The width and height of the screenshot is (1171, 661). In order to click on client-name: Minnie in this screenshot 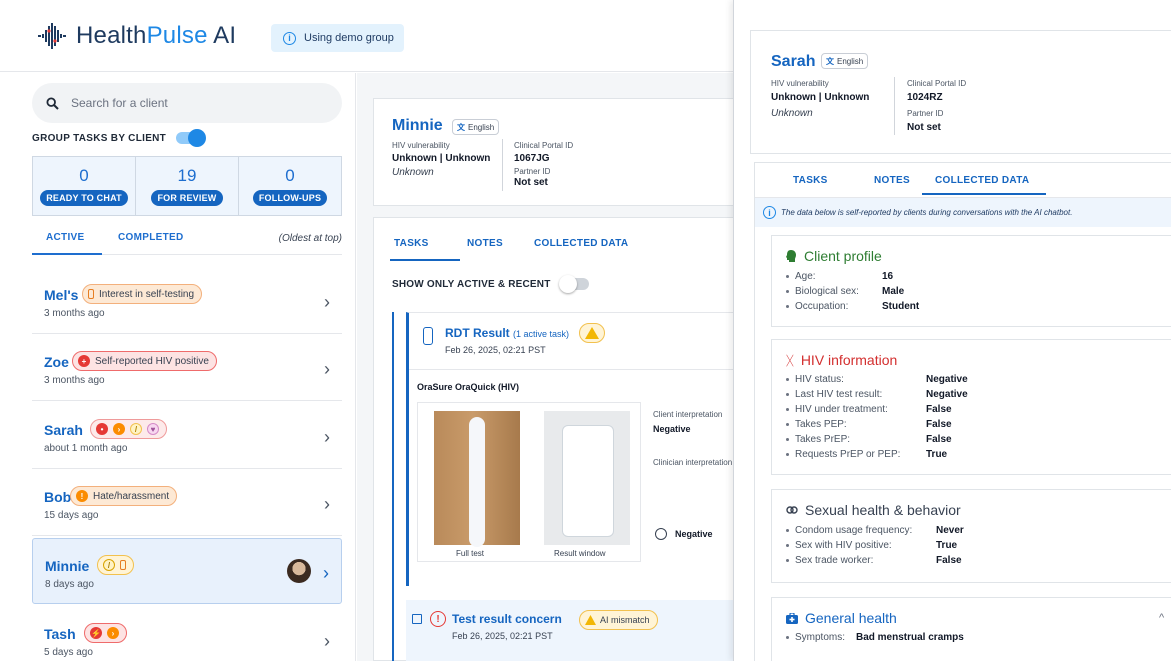, I will do `click(67, 566)`.